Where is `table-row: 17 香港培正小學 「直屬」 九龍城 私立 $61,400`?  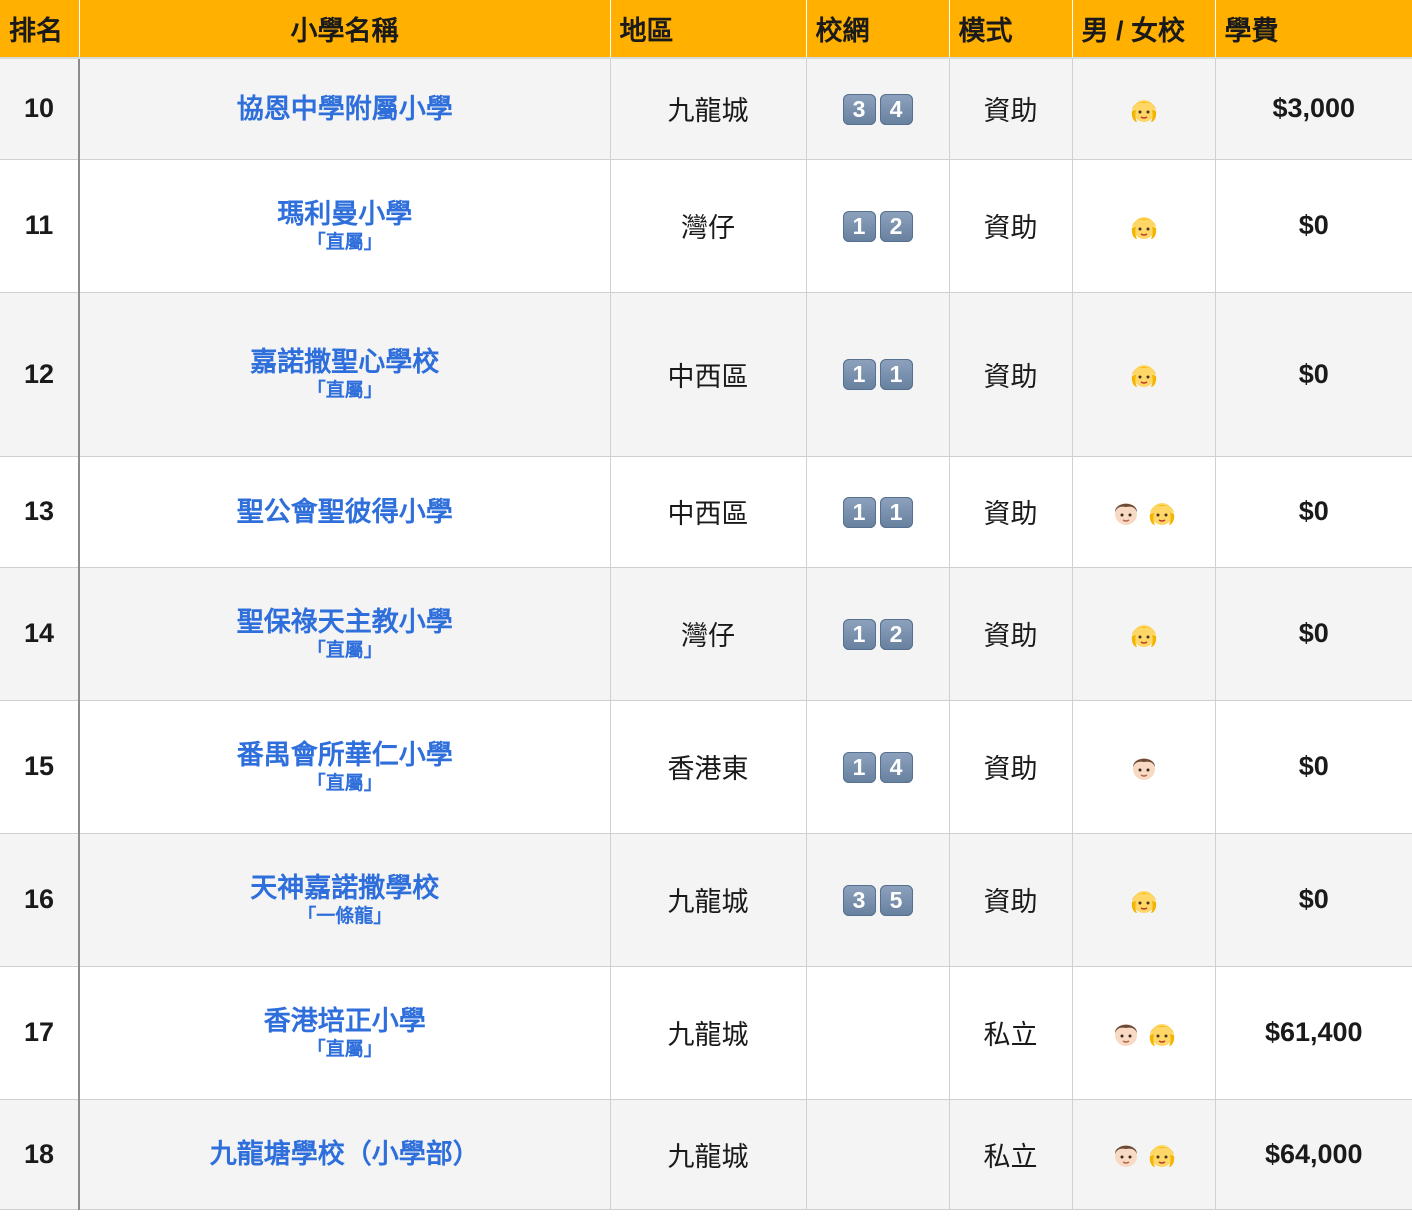
table-row: 17 香港培正小學 「直屬」 九龍城 私立 $61,400 is located at coordinates (706, 1033).